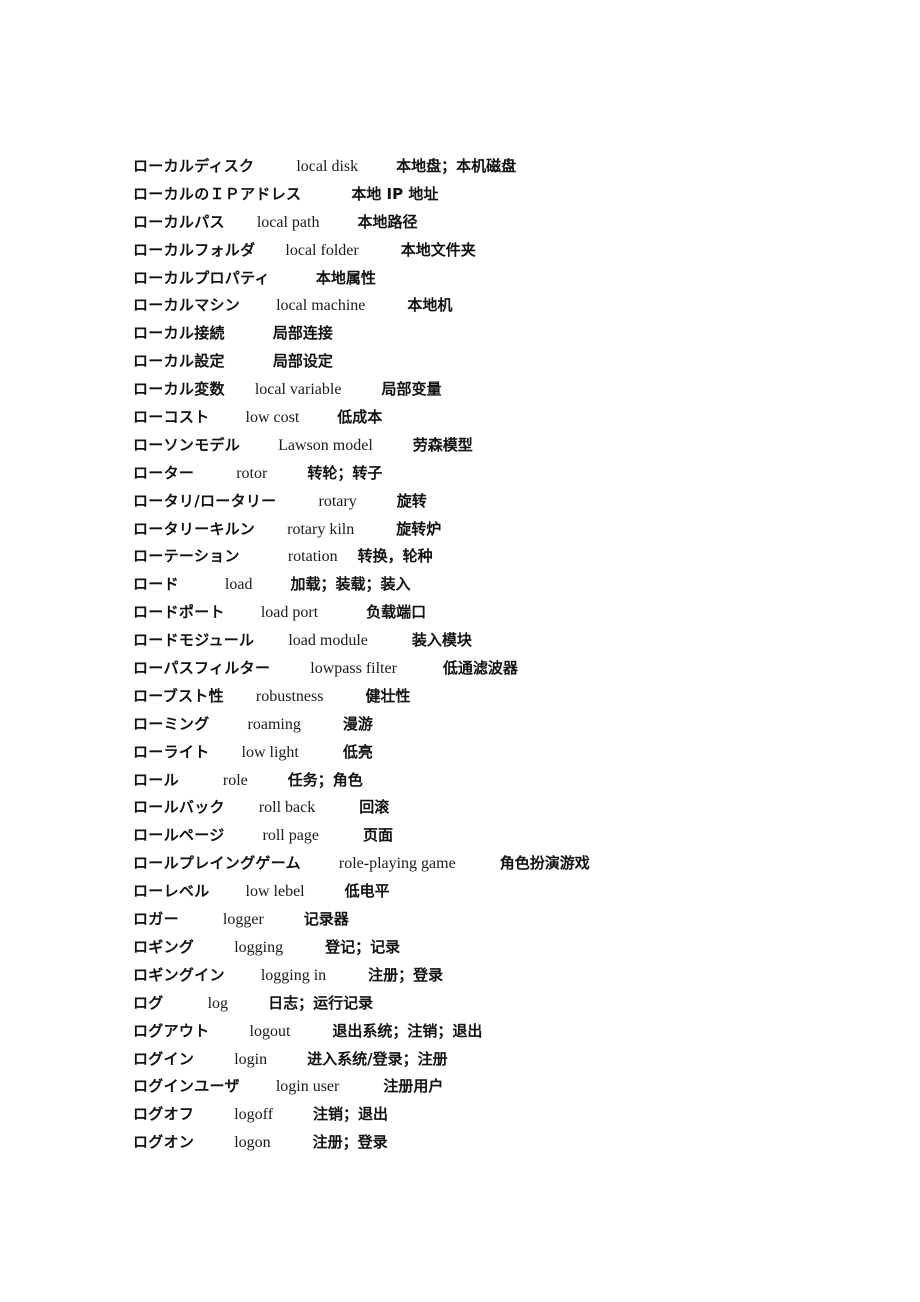  I want to click on glossary-entry: ローカルのＩＰアドレス 本地 IP 地址, so click(483, 195).